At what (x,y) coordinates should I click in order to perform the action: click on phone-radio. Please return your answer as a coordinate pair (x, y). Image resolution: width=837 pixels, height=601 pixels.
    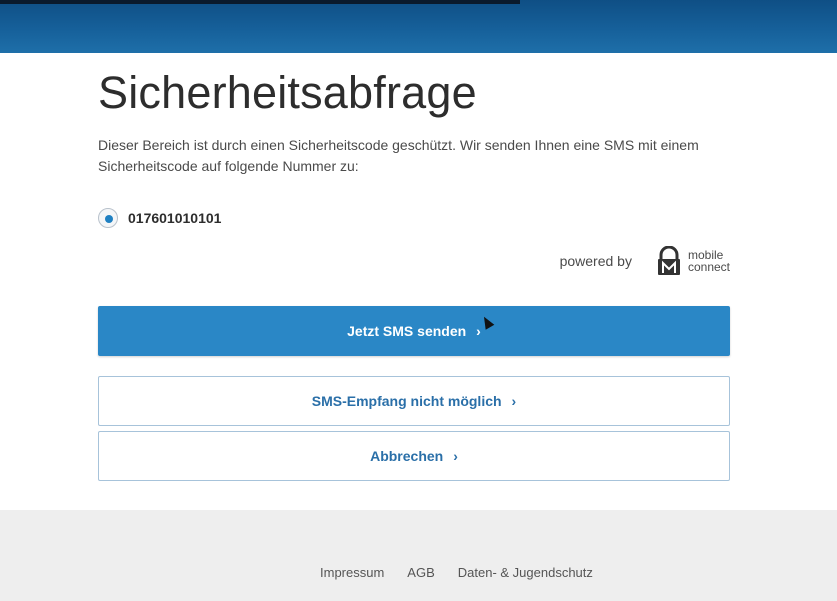
    Looking at the image, I should click on (108, 218).